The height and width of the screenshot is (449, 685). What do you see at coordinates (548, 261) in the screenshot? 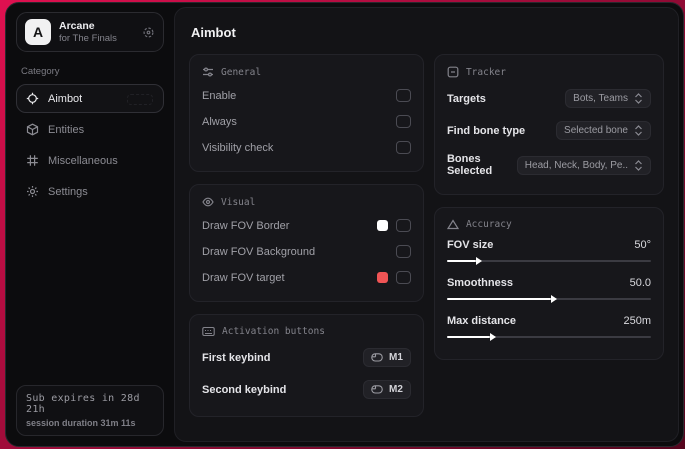
I see `fov-size-slider` at bounding box center [548, 261].